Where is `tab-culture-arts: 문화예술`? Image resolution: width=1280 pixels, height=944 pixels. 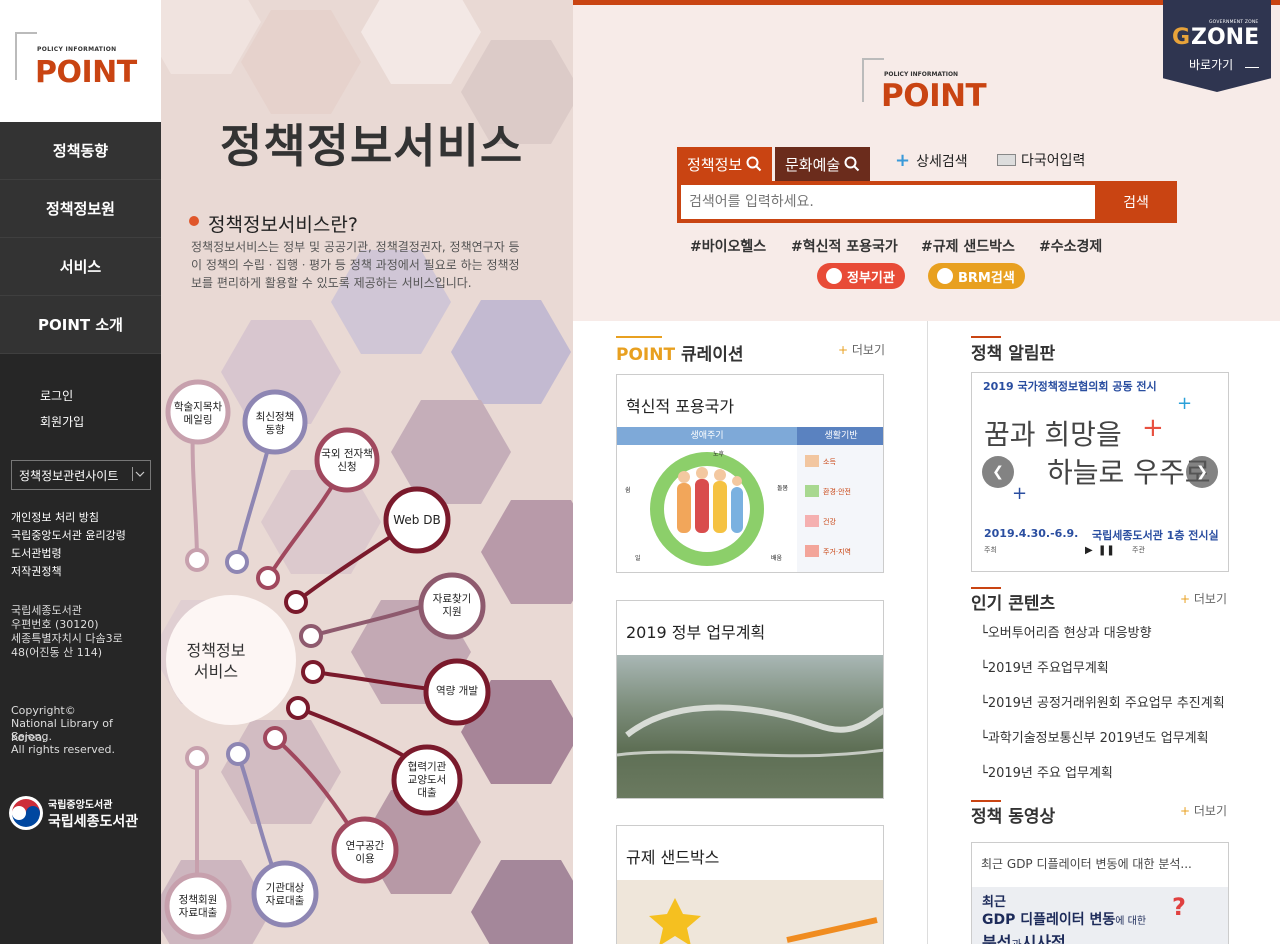 tab-culture-arts: 문화예술 is located at coordinates (823, 164).